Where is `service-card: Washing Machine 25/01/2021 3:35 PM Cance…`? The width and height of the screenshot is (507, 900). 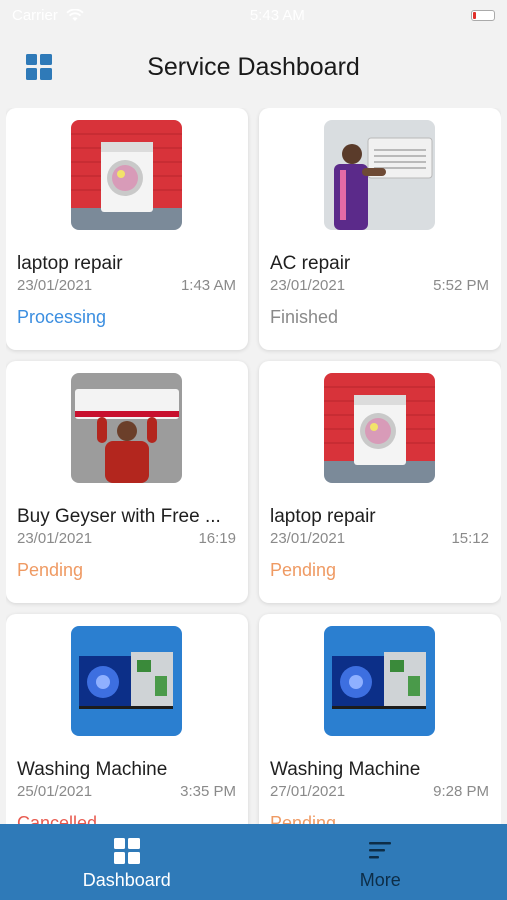
service-card: Washing Machine 25/01/2021 3:35 PM Cance… is located at coordinates (127, 719).